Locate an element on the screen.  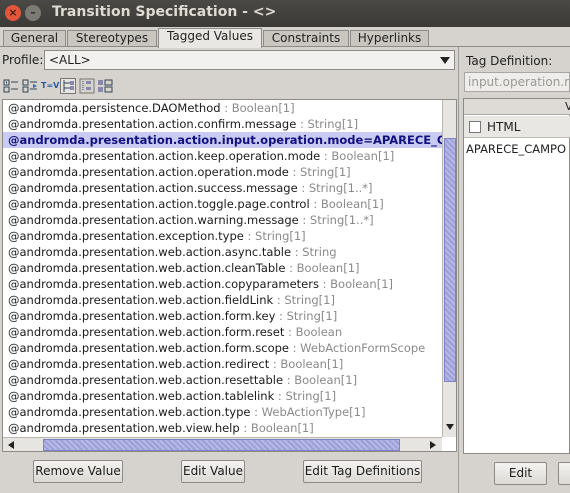
tab-tagged-values: Tagged Values is located at coordinates (210, 38).